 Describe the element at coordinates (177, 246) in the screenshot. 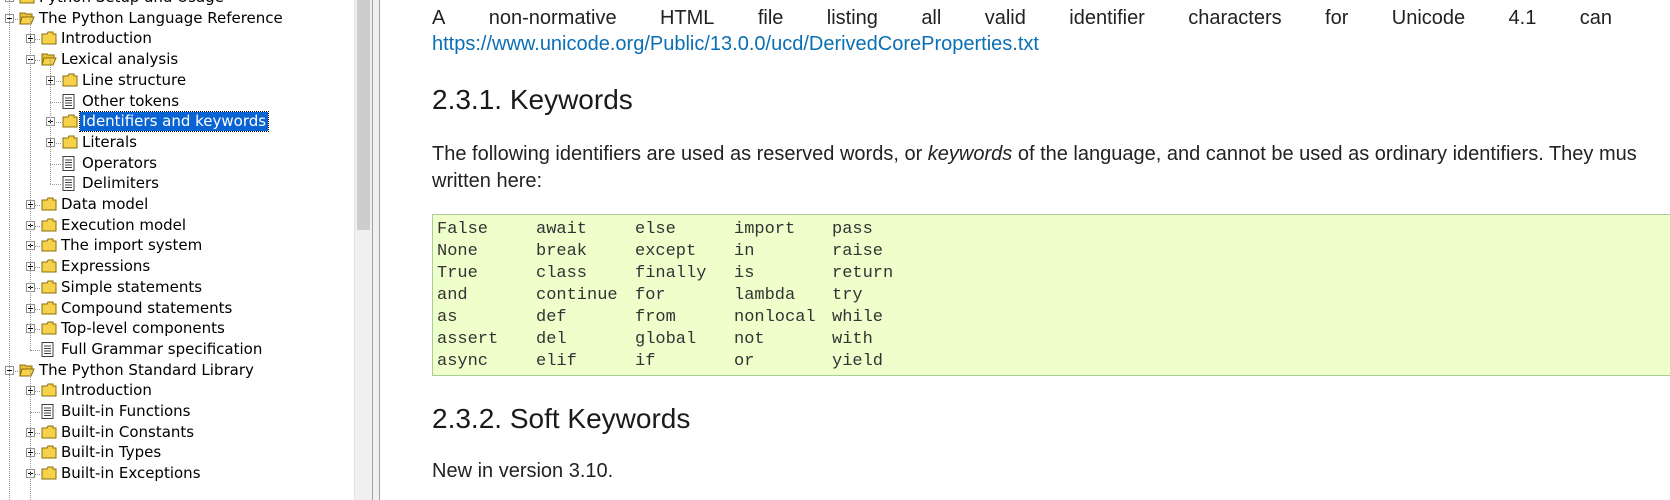

I see `tree-item: The import system` at that location.